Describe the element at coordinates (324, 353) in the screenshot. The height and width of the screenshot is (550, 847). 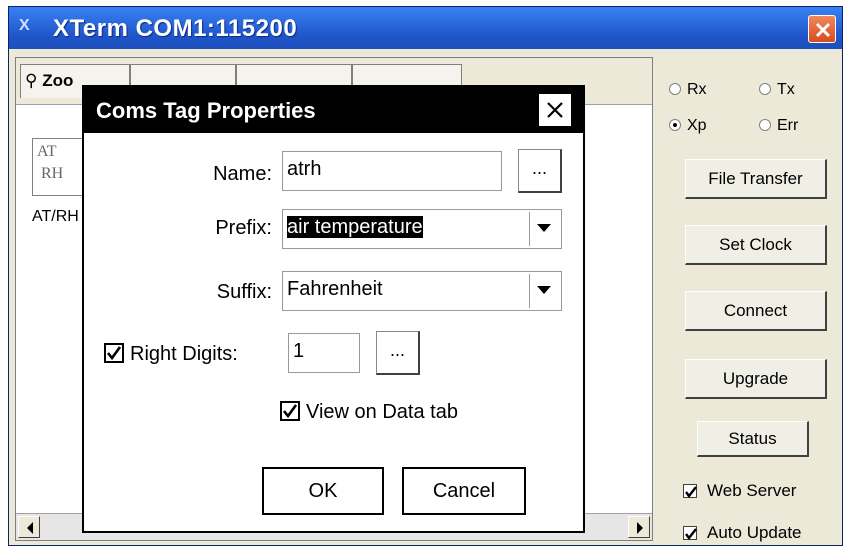
I see `right-digits-input: 1` at that location.